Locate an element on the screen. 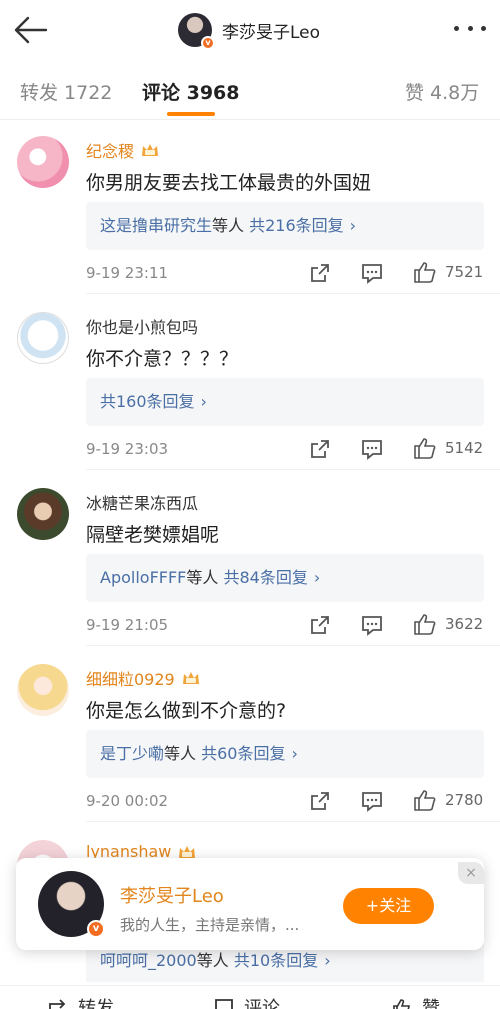 The height and width of the screenshot is (1009, 500). comment-time: 9-19 23:03 is located at coordinates (127, 449).